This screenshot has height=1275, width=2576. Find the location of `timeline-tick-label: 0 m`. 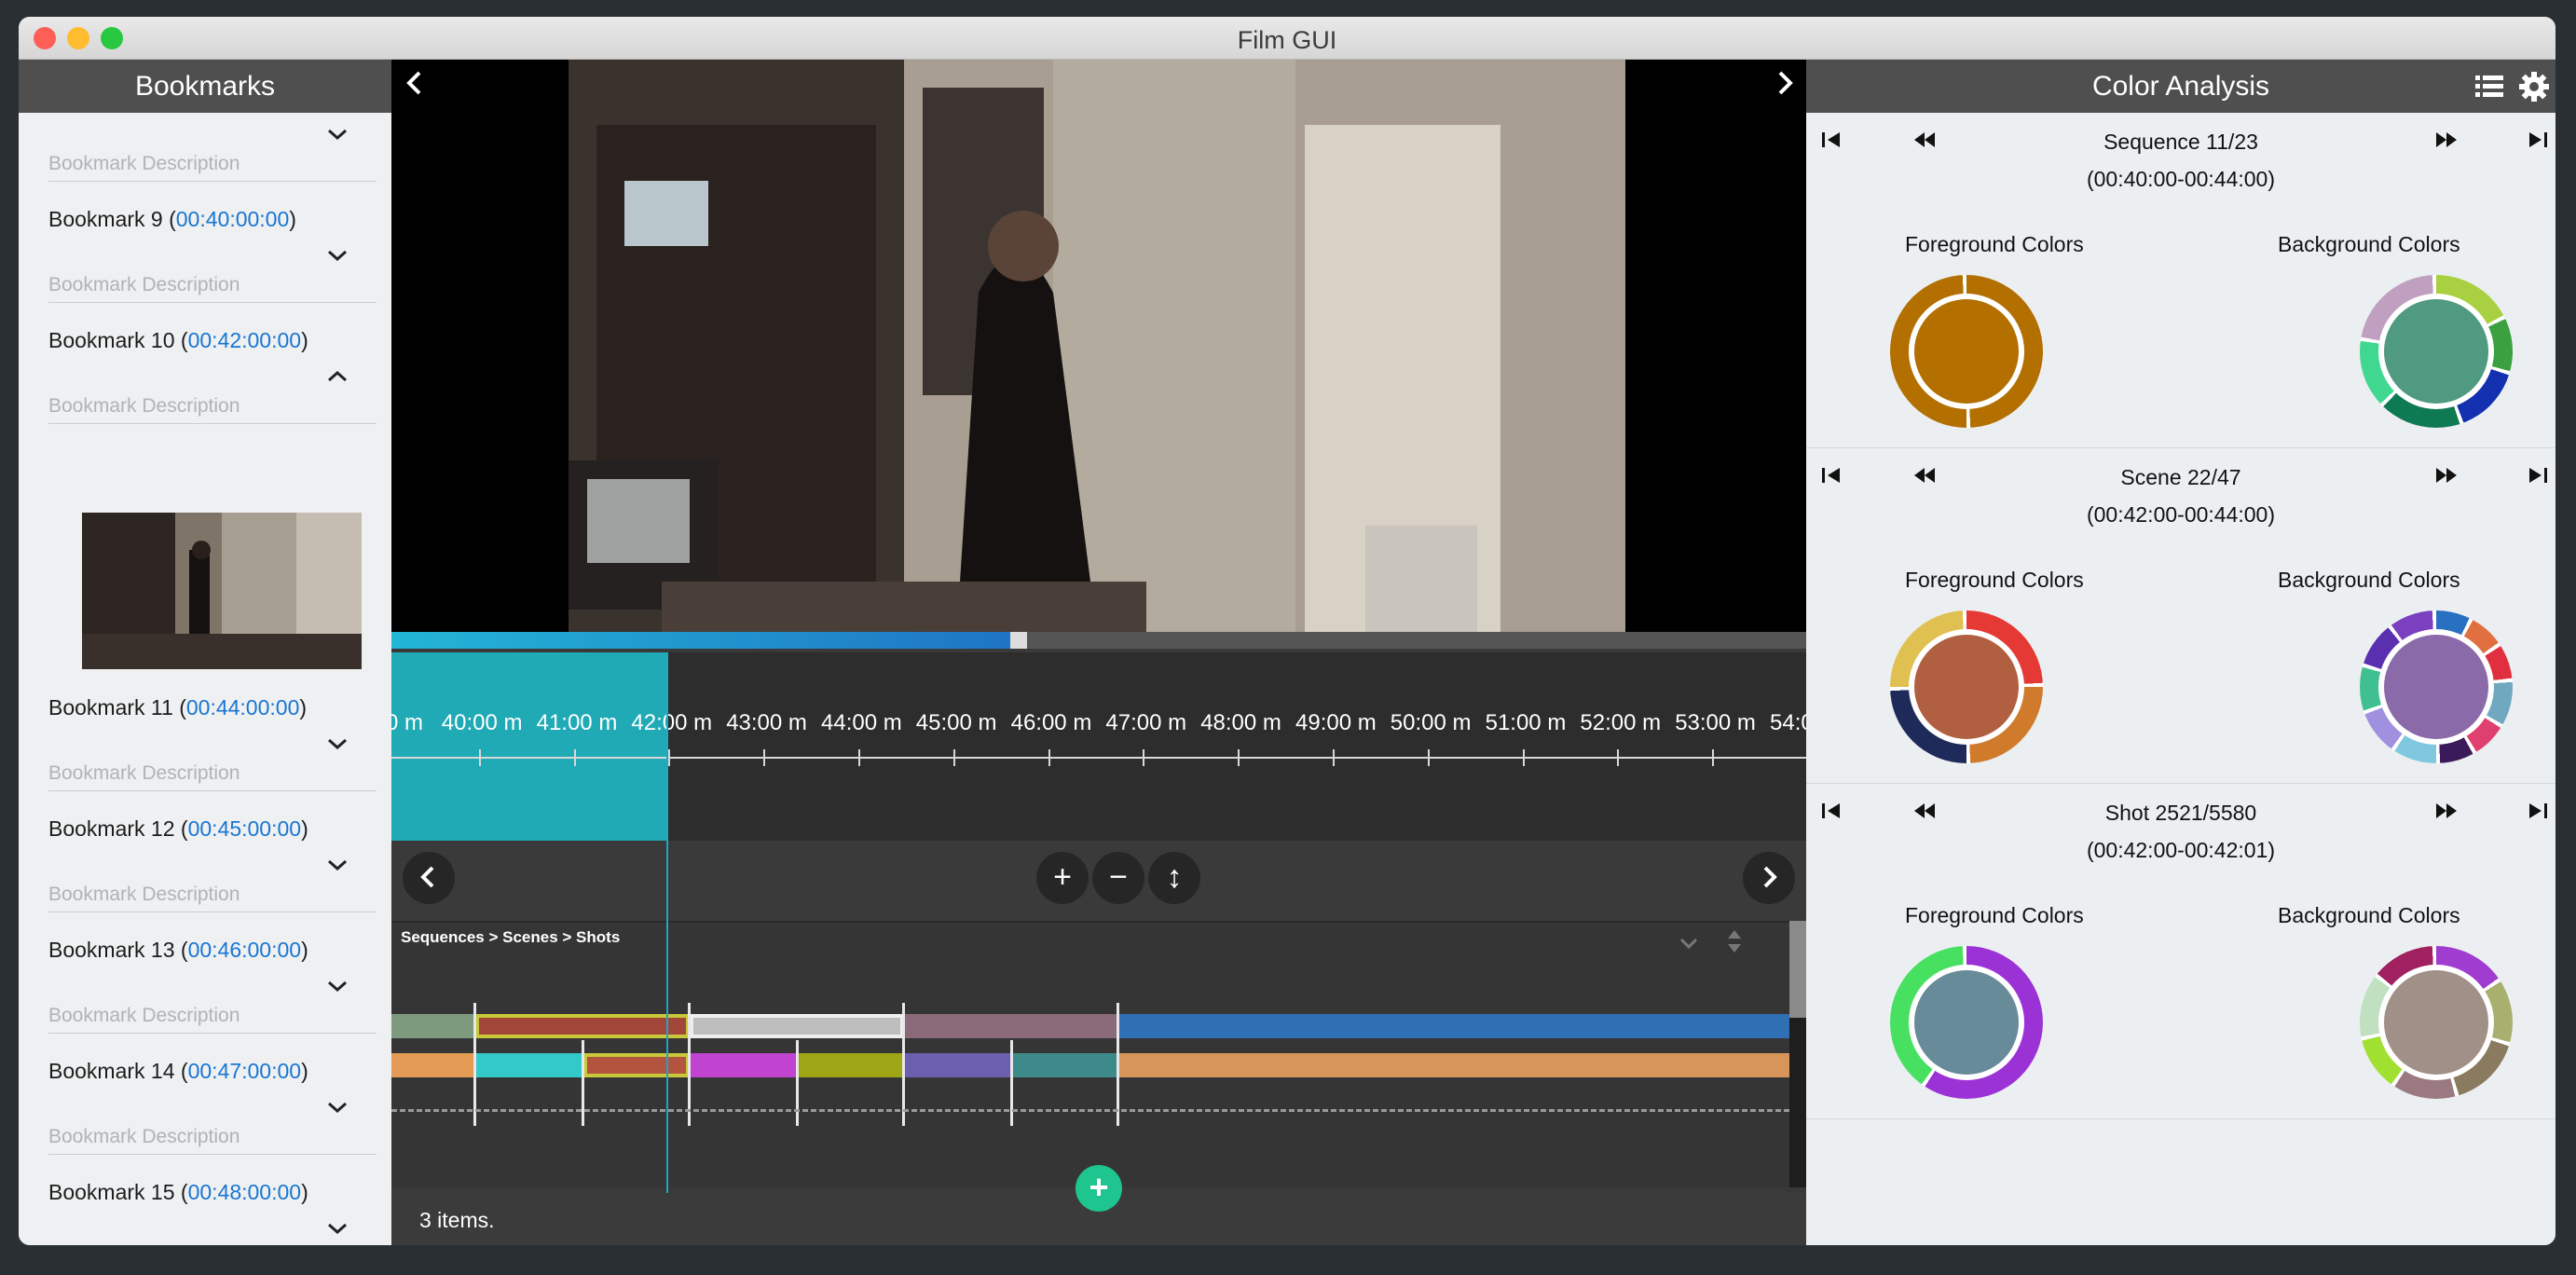

timeline-tick-label: 0 m is located at coordinates (407, 722).